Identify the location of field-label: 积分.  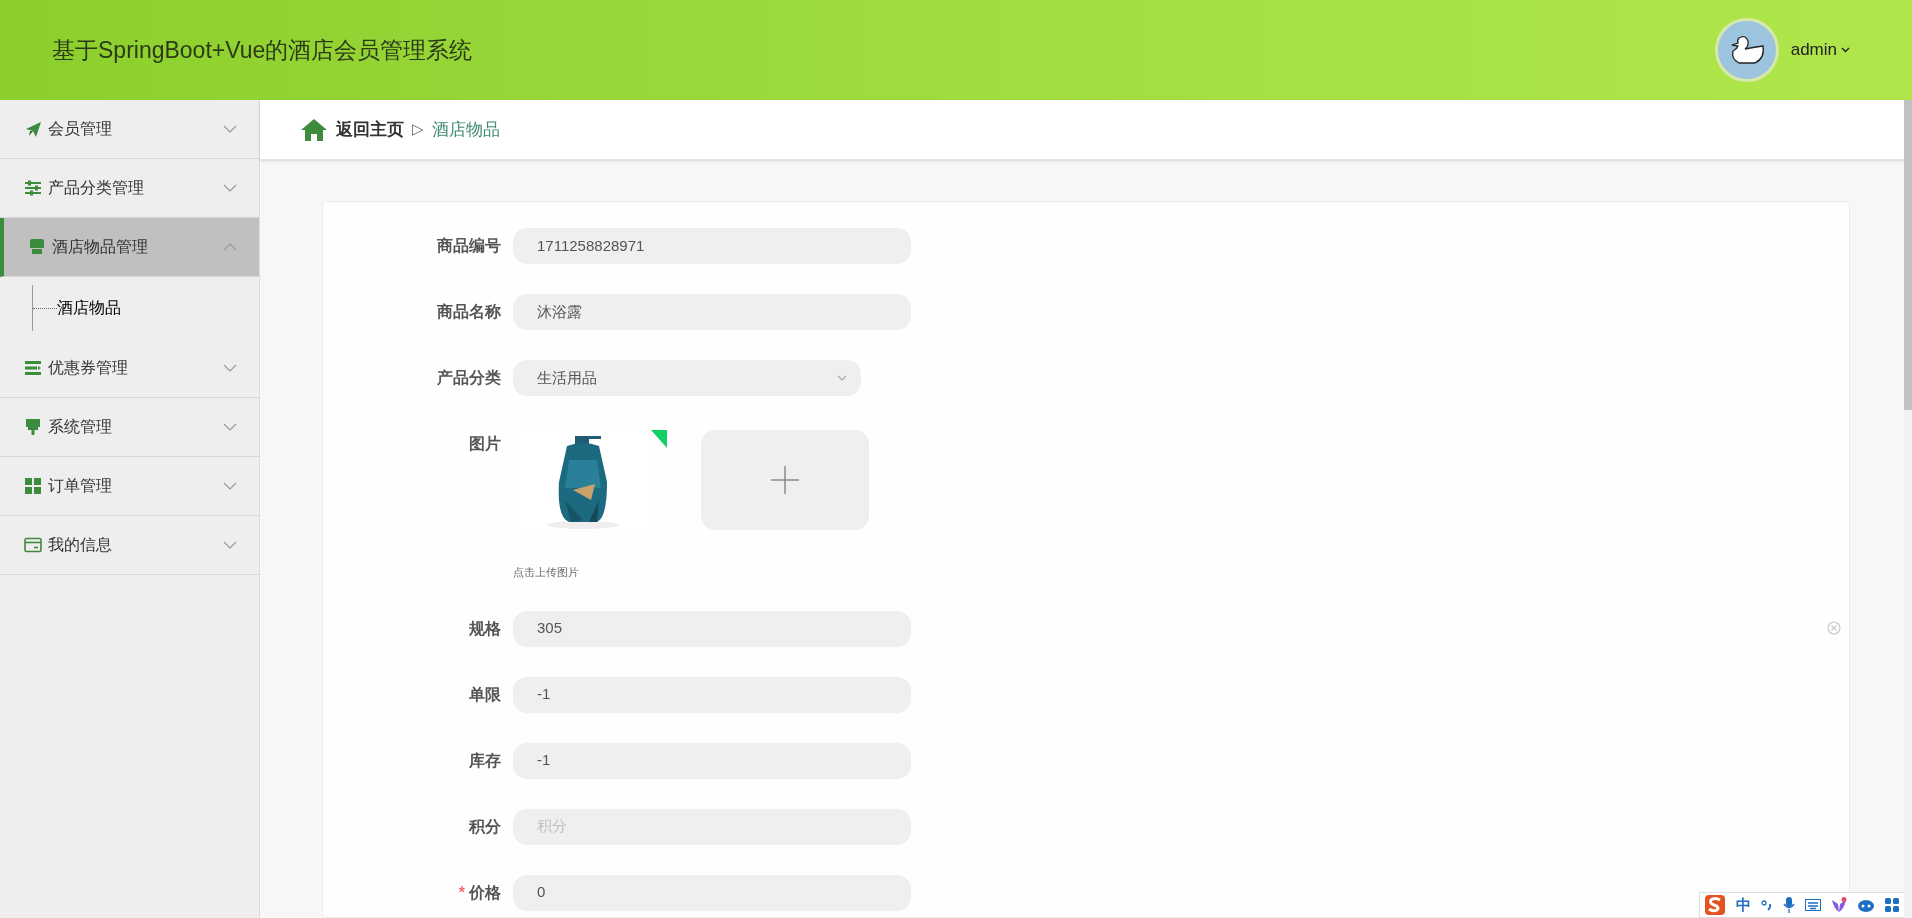
(485, 826).